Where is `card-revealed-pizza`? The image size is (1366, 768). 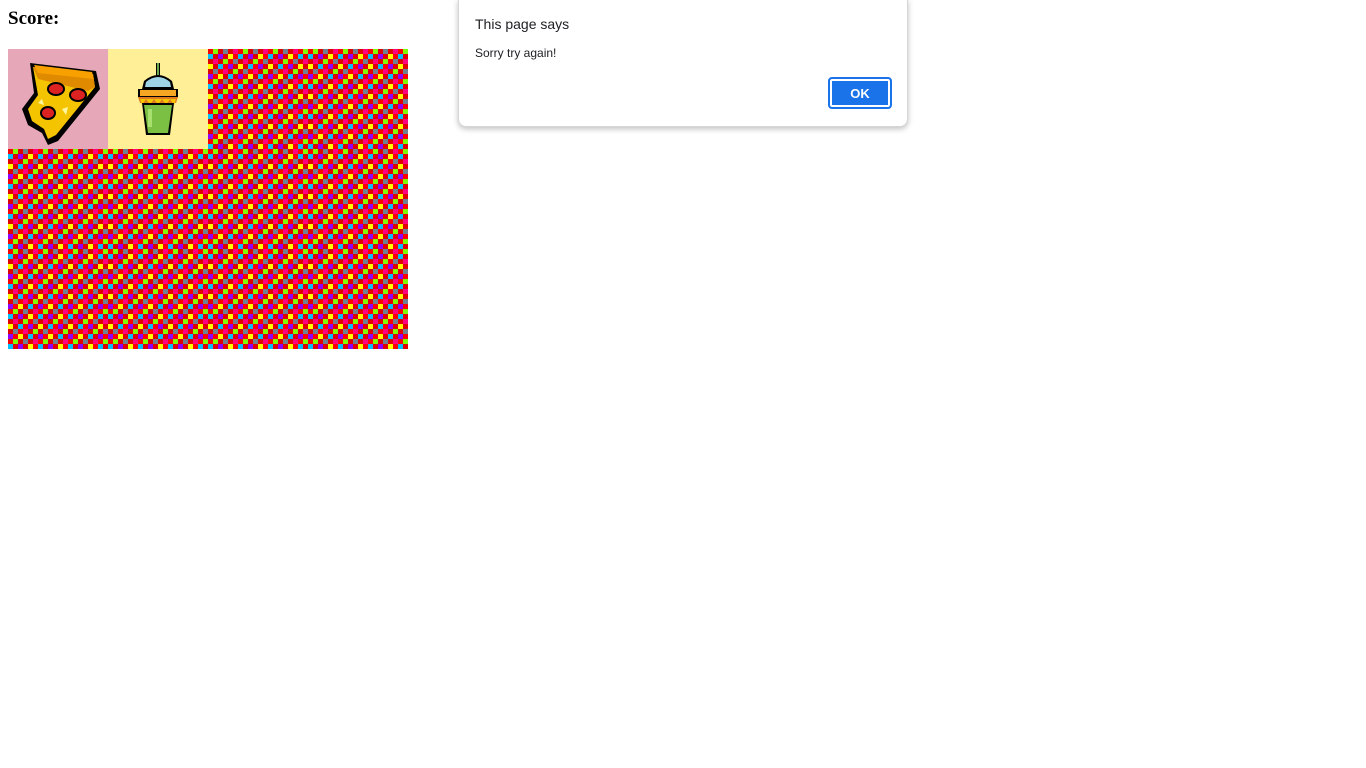
card-revealed-pizza is located at coordinates (58, 99).